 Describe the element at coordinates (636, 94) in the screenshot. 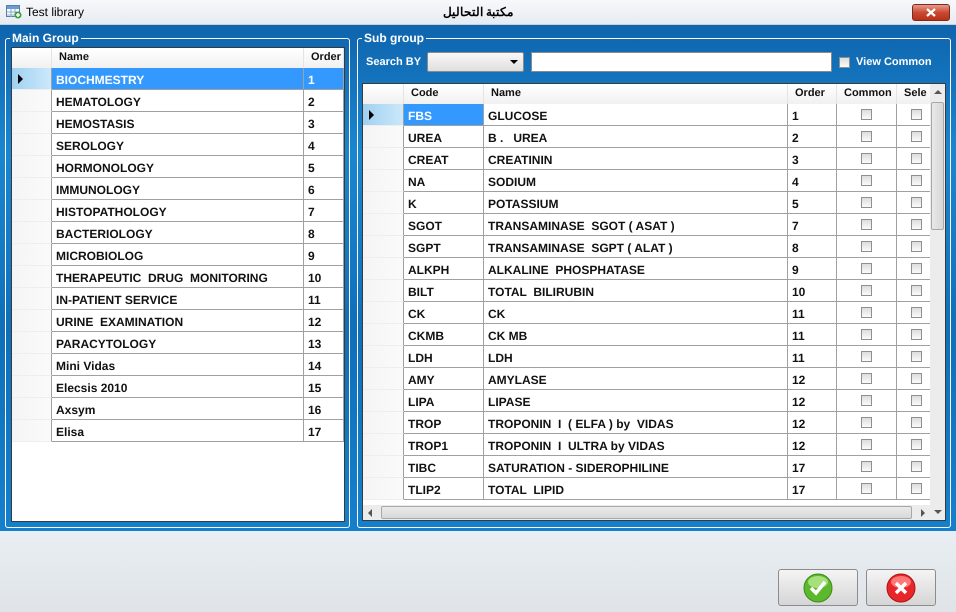

I see `column-header: Name` at that location.